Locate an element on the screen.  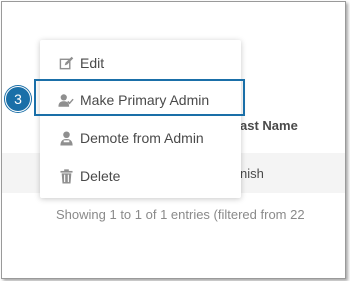
menu-item-demote-label: Demote from Admin is located at coordinates (142, 138).